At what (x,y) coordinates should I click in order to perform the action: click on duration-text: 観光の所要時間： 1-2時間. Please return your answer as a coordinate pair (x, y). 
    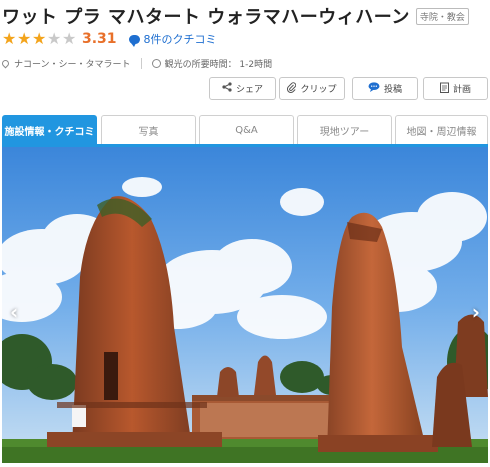
    Looking at the image, I should click on (218, 65).